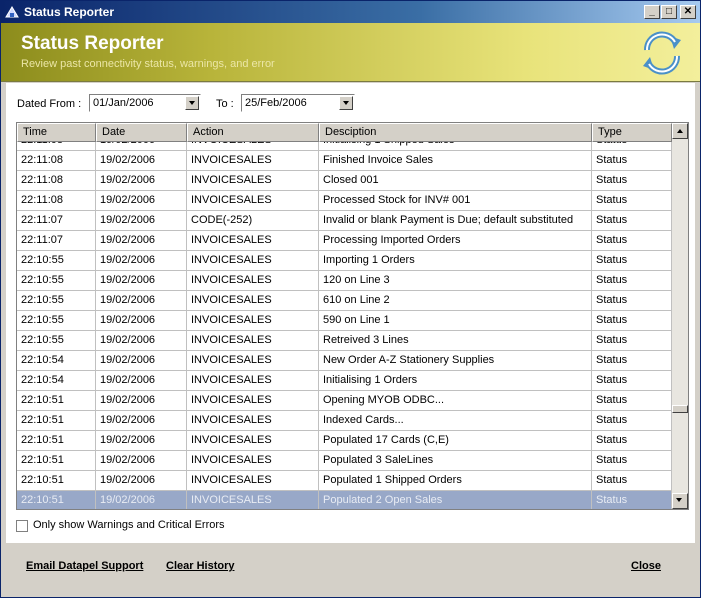 This screenshot has height=598, width=701. Describe the element at coordinates (141, 132) in the screenshot. I see `column-header-date: Date` at that location.